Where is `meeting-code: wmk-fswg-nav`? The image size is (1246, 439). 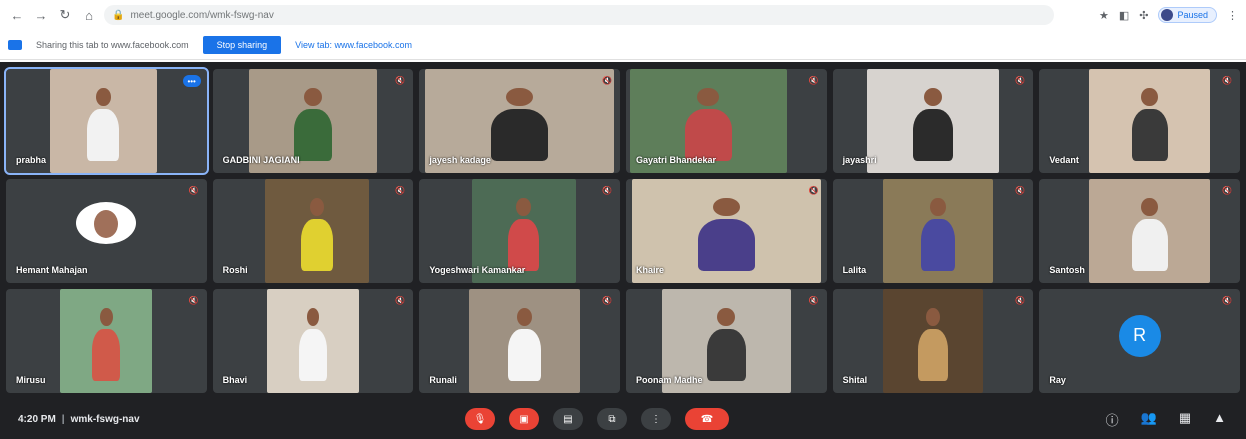 meeting-code: wmk-fswg-nav is located at coordinates (105, 419).